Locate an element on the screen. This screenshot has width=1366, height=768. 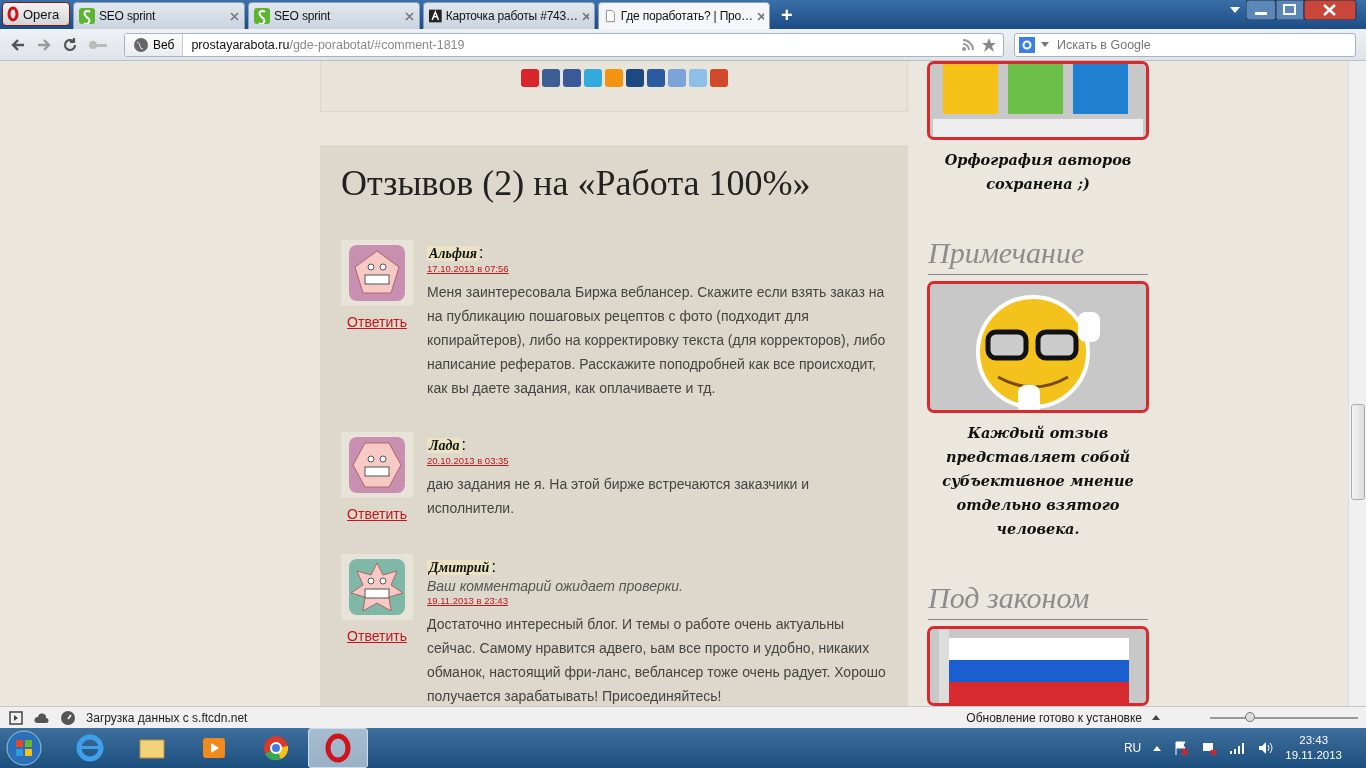
clock-date: 19.11.2013 is located at coordinates (1313, 755).